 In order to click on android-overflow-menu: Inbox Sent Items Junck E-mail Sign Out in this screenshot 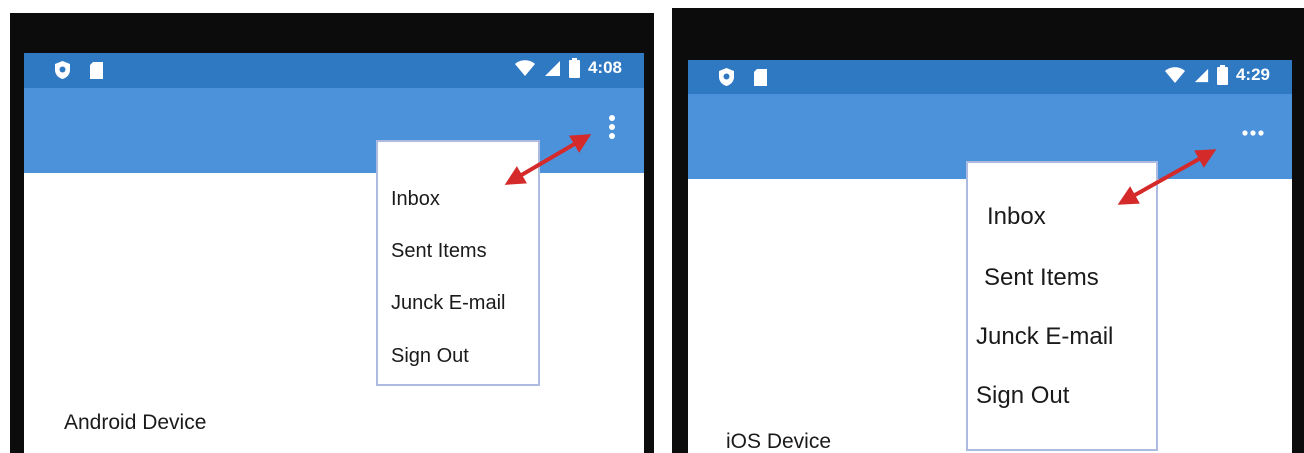, I will do `click(458, 263)`.